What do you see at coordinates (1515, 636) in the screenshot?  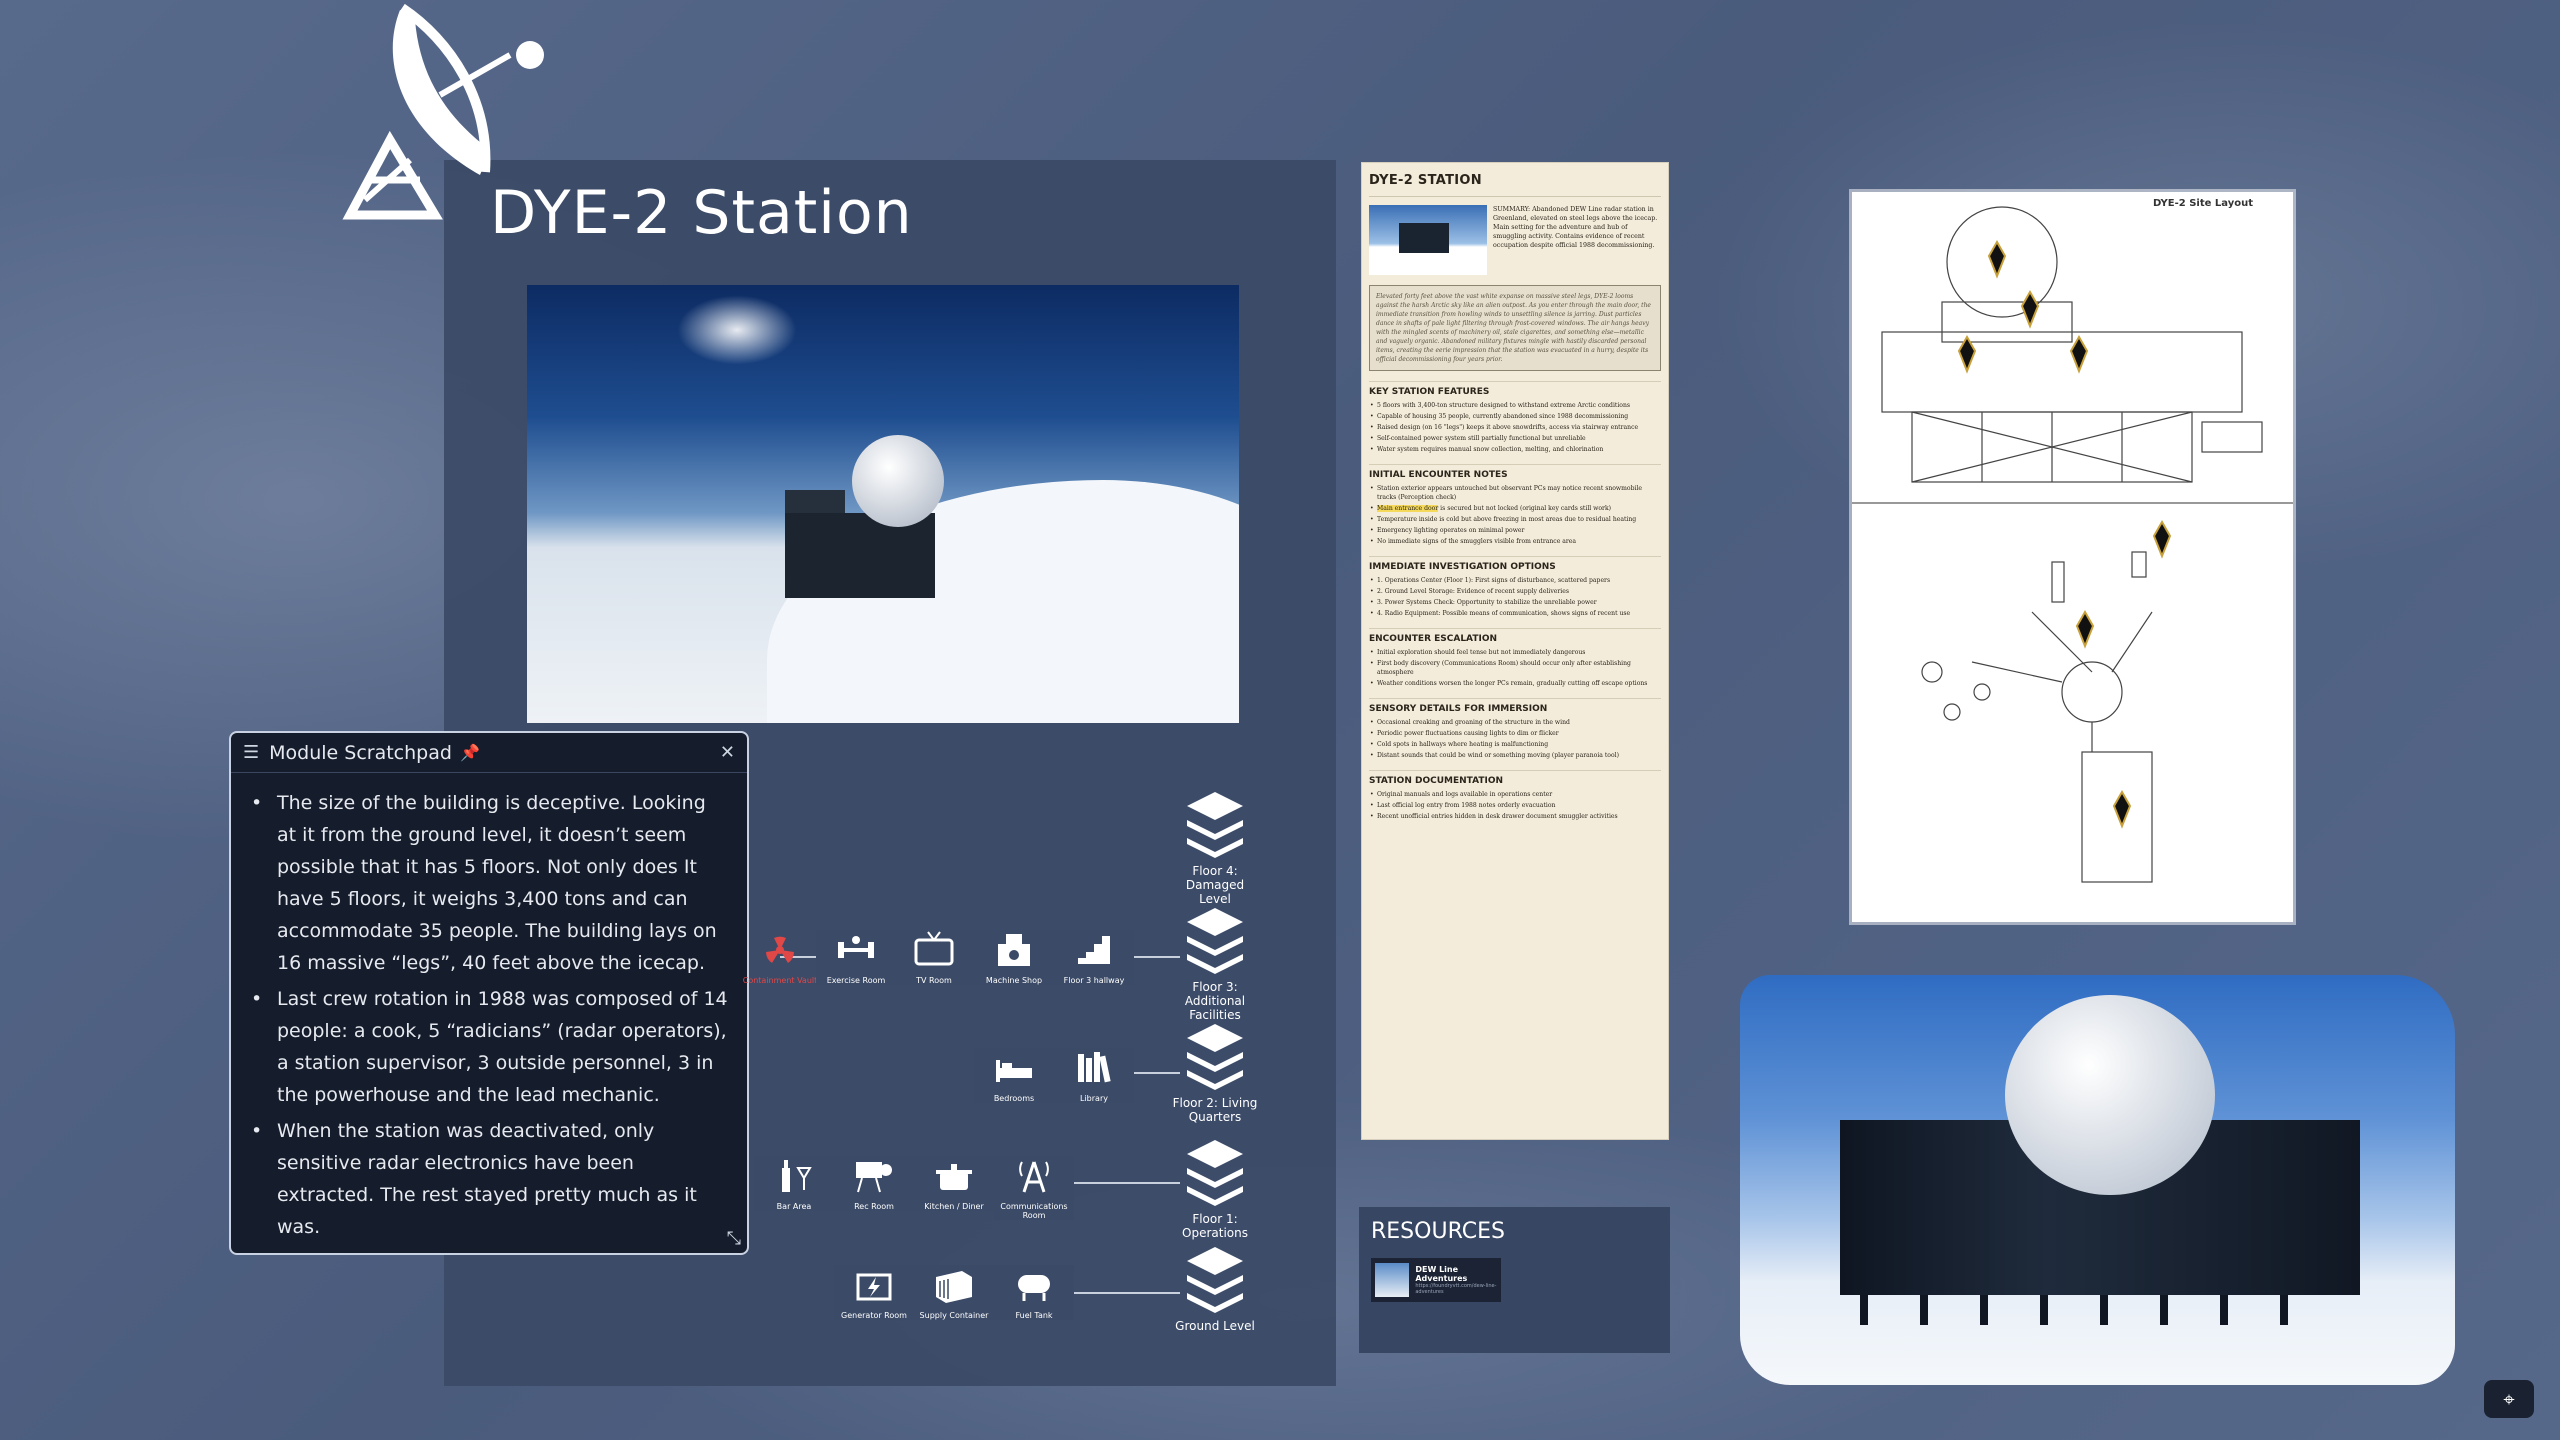 I see `section-heading: ENCOUNTER ESCALATION` at bounding box center [1515, 636].